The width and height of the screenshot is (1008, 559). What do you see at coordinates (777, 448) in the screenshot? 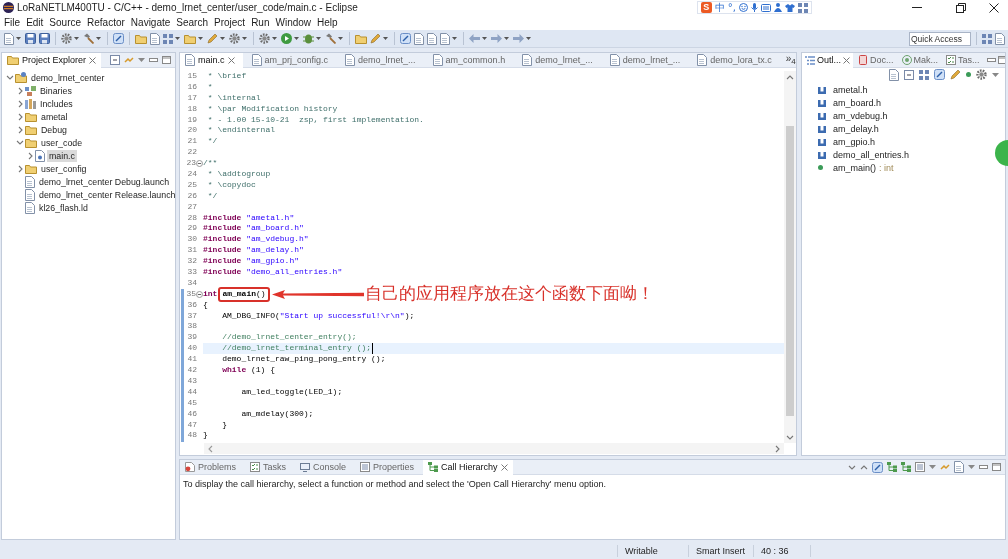
I see `scroll-right-icon` at bounding box center [777, 448].